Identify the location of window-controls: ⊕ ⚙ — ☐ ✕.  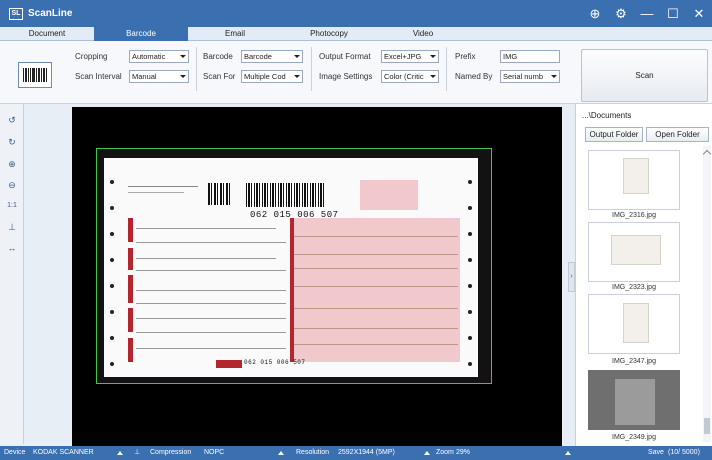
(647, 13).